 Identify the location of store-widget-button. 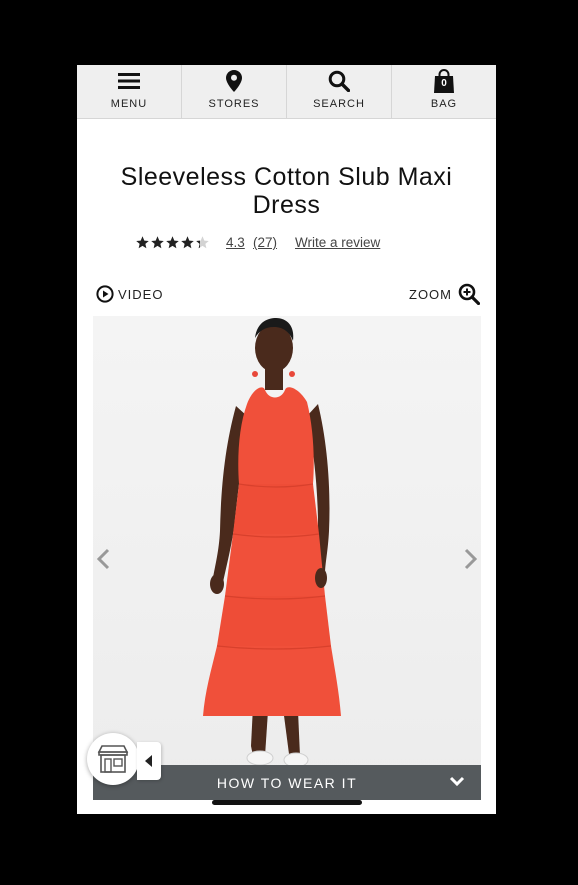
(113, 759).